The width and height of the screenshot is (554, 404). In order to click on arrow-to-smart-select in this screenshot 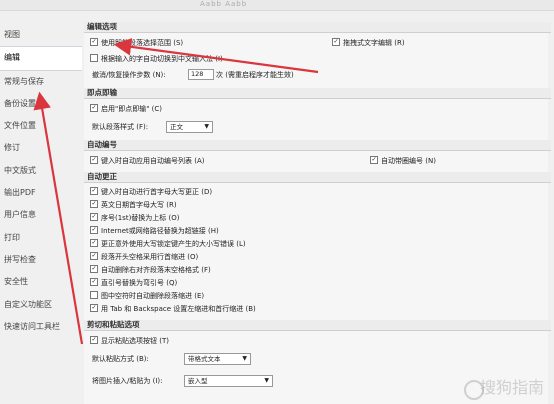, I will do `click(216, 56)`.